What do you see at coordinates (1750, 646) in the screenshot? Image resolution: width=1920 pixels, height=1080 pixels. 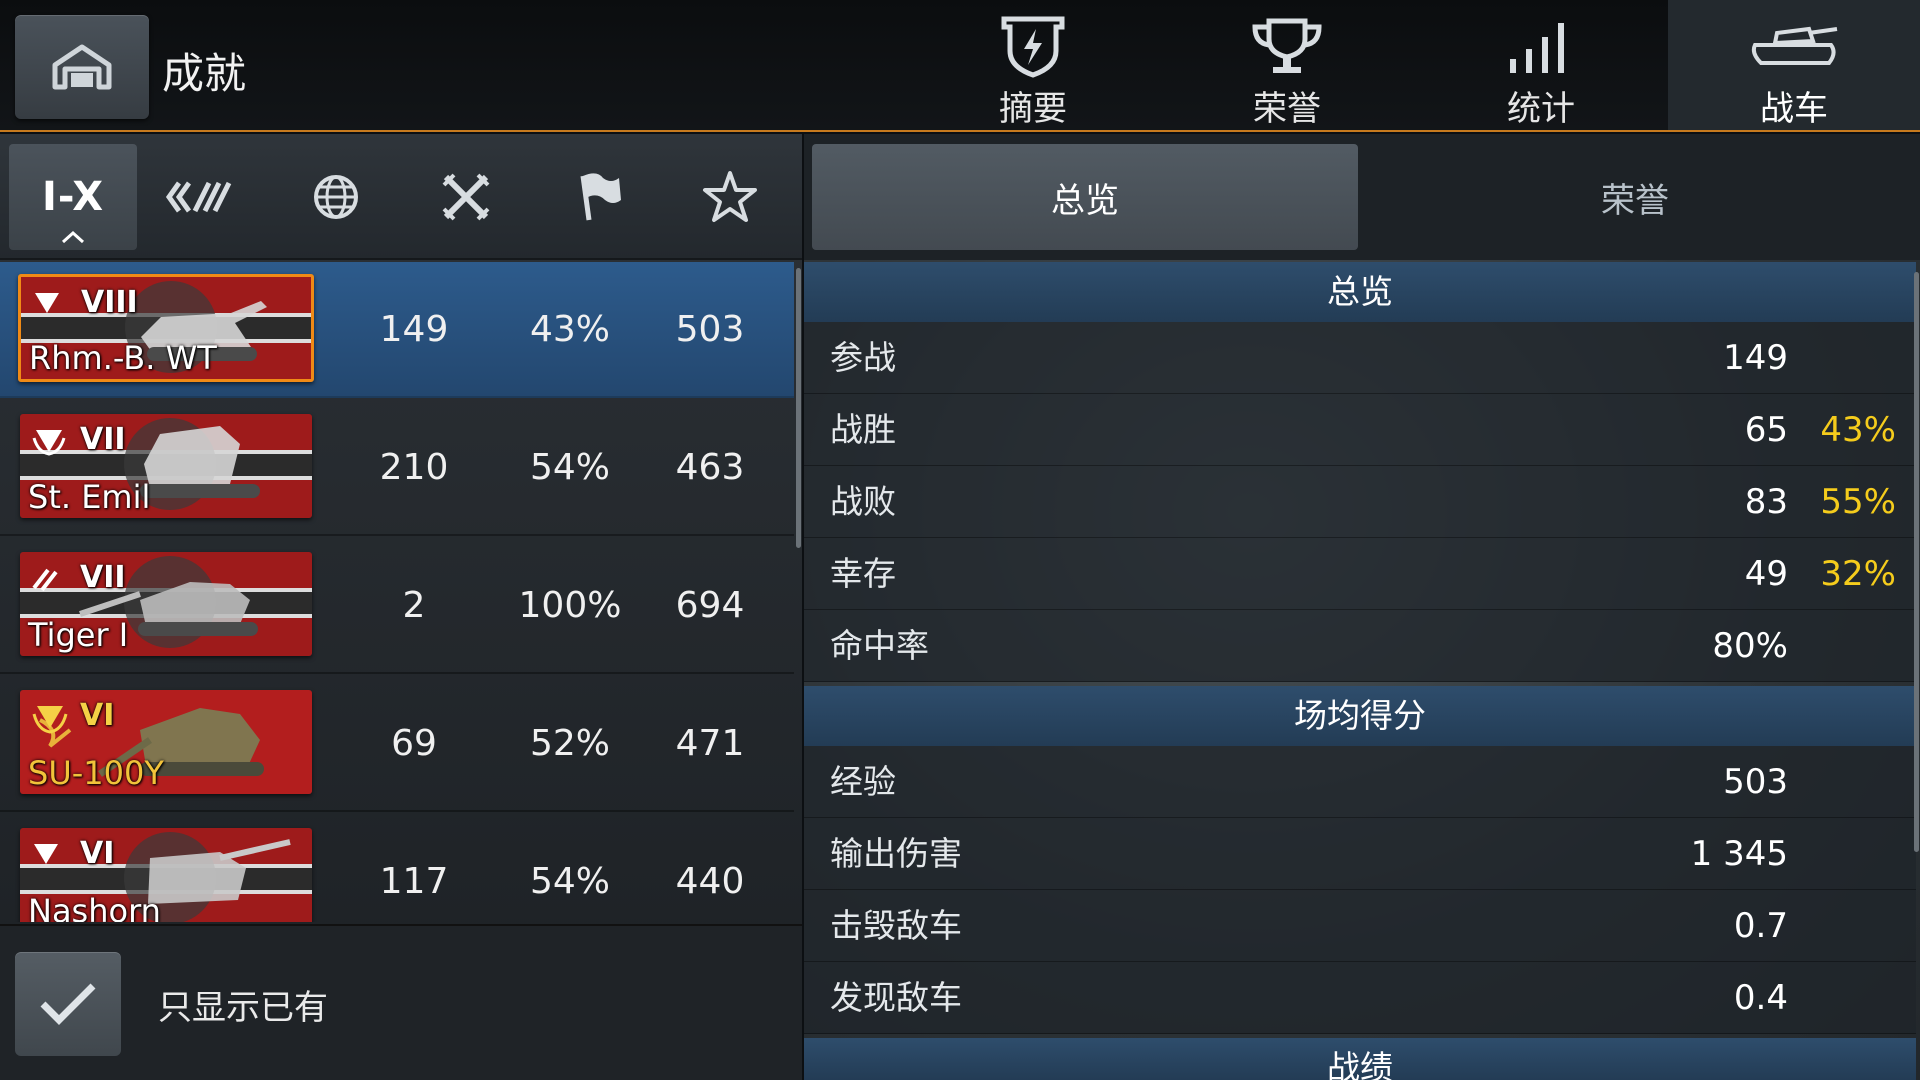 I see `stat-value: 80%` at bounding box center [1750, 646].